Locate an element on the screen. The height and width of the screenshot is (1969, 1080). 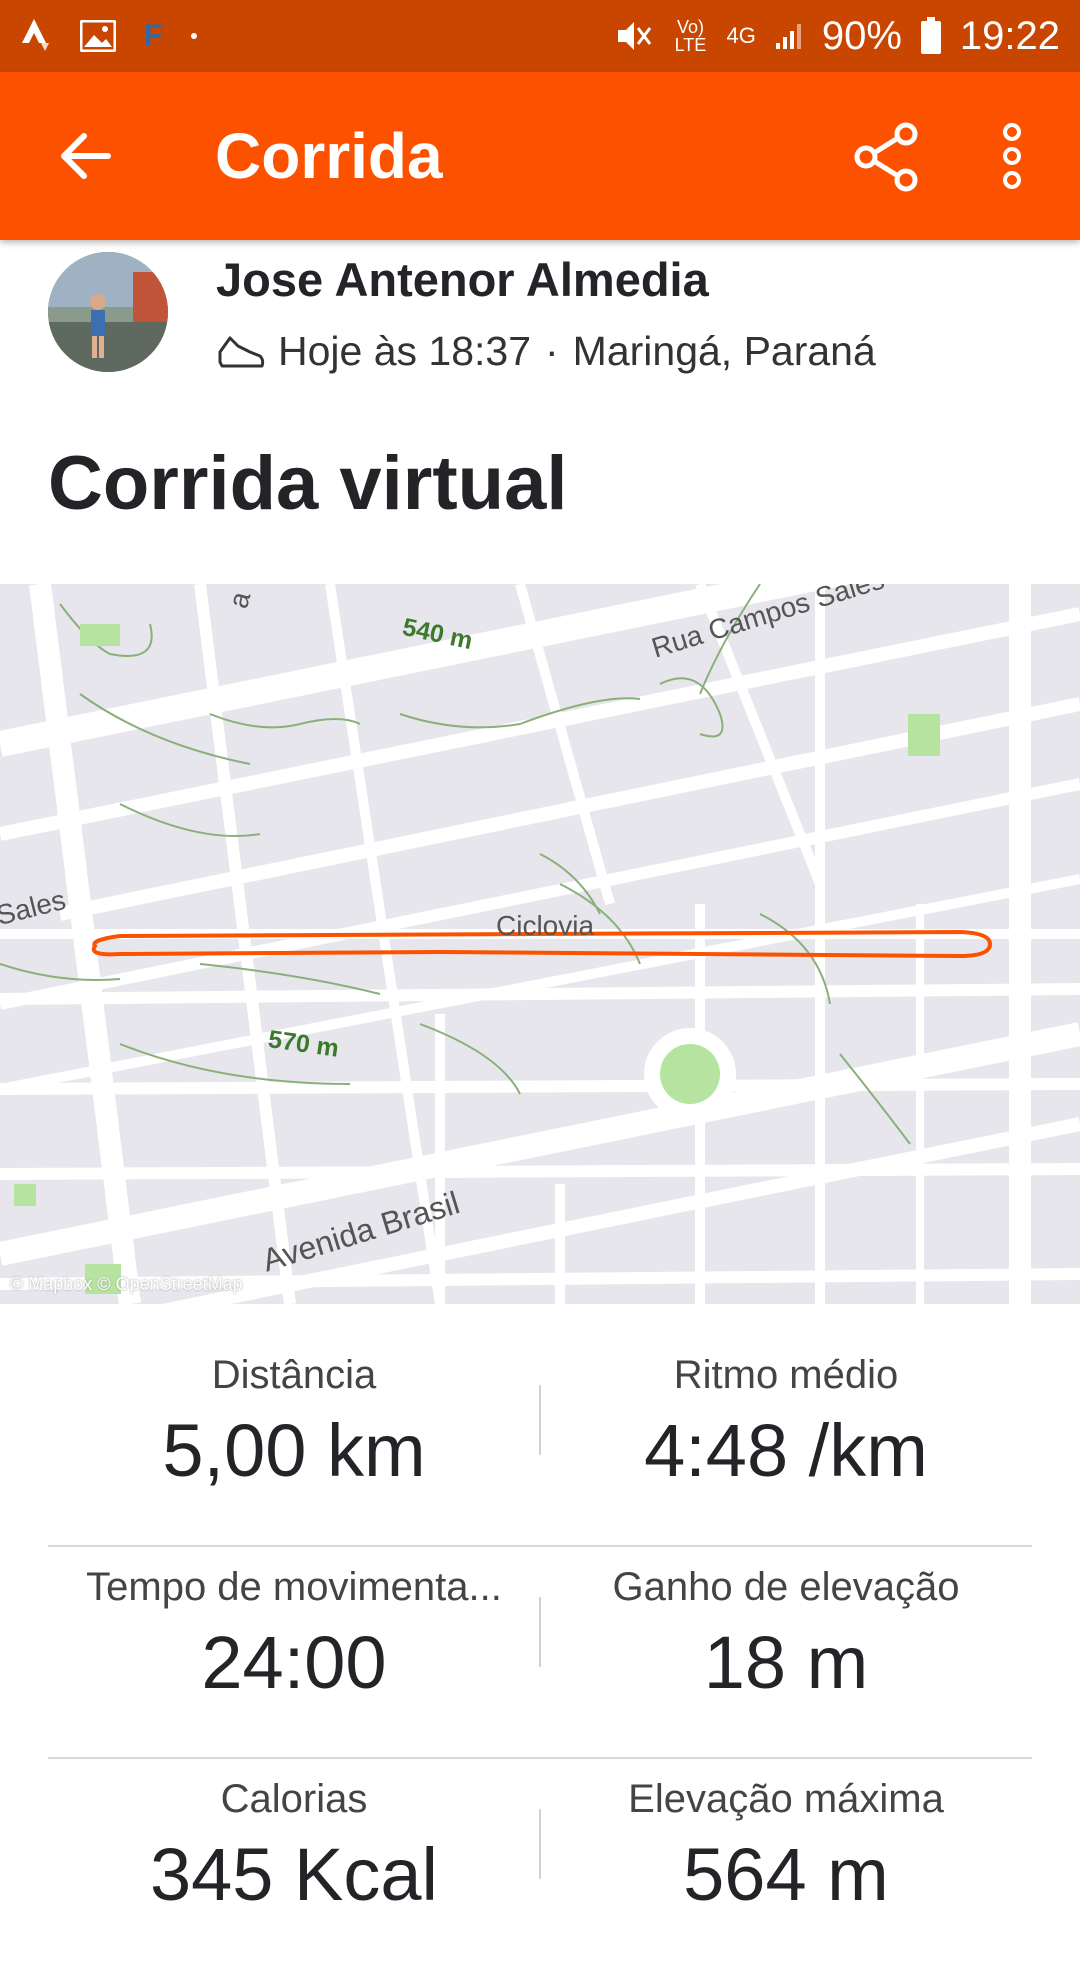
volte-indicator: Vo) LTE is located at coordinates (690, 36).